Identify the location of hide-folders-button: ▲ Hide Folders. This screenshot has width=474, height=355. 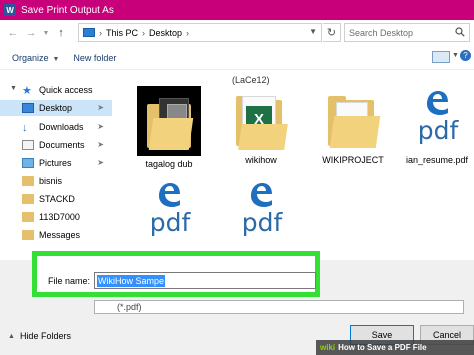
(39, 336).